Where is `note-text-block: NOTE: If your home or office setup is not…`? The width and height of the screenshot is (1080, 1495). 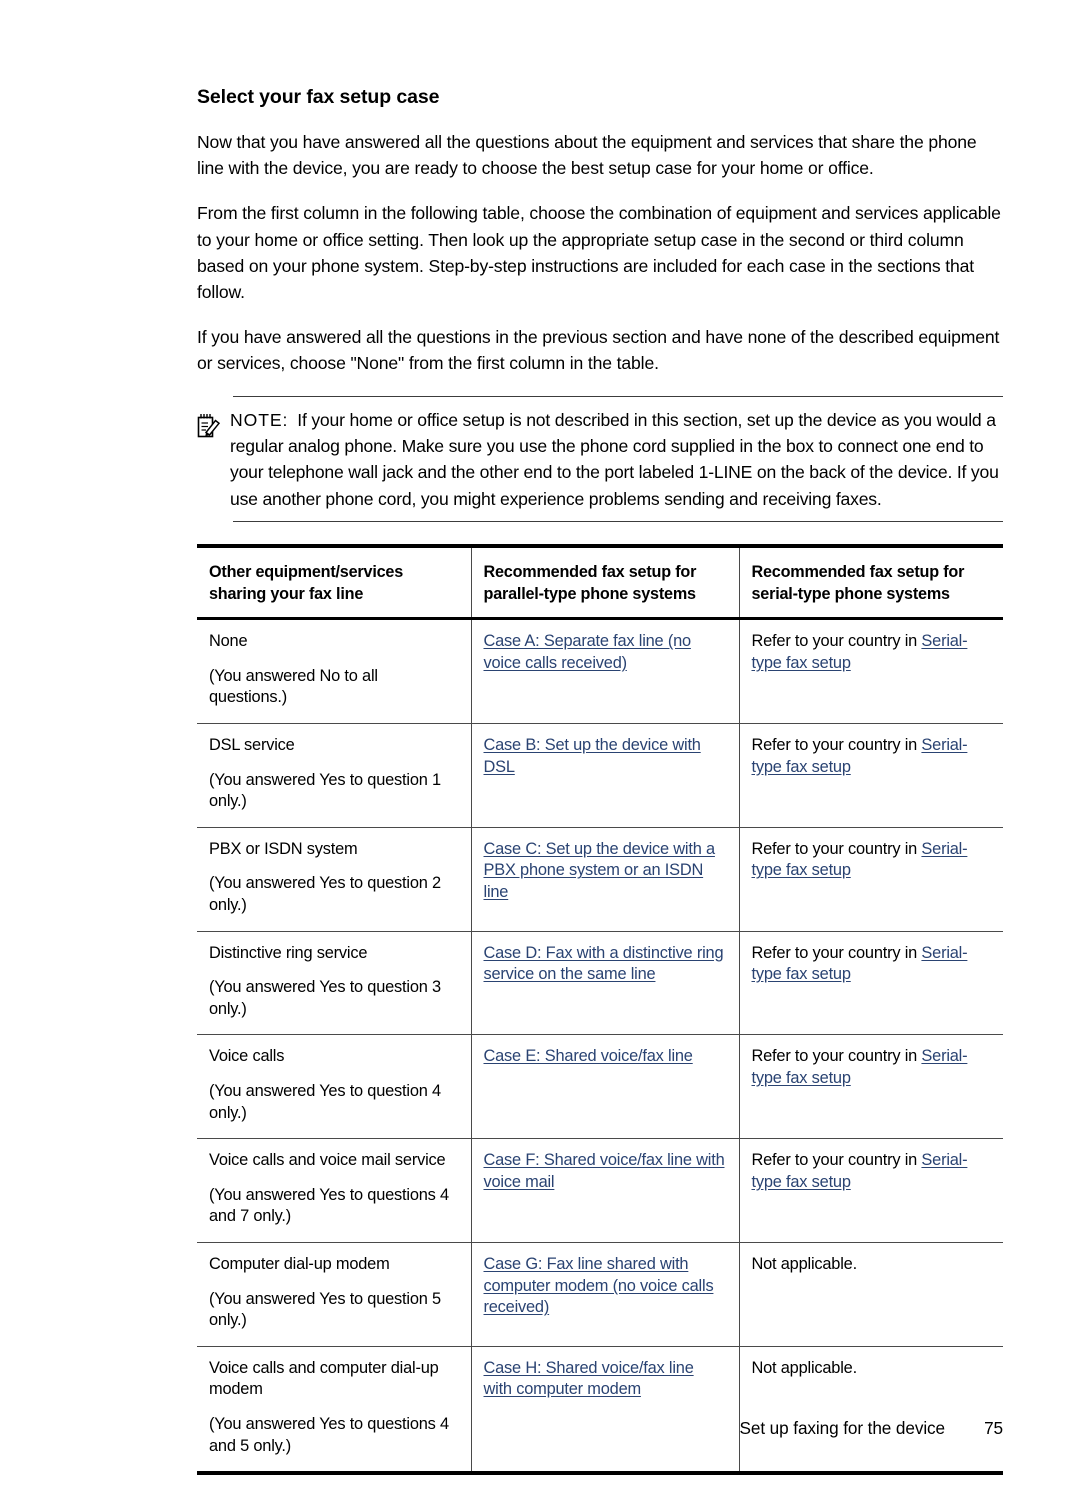 note-text-block: NOTE: If your home or office setup is not… is located at coordinates (616, 460).